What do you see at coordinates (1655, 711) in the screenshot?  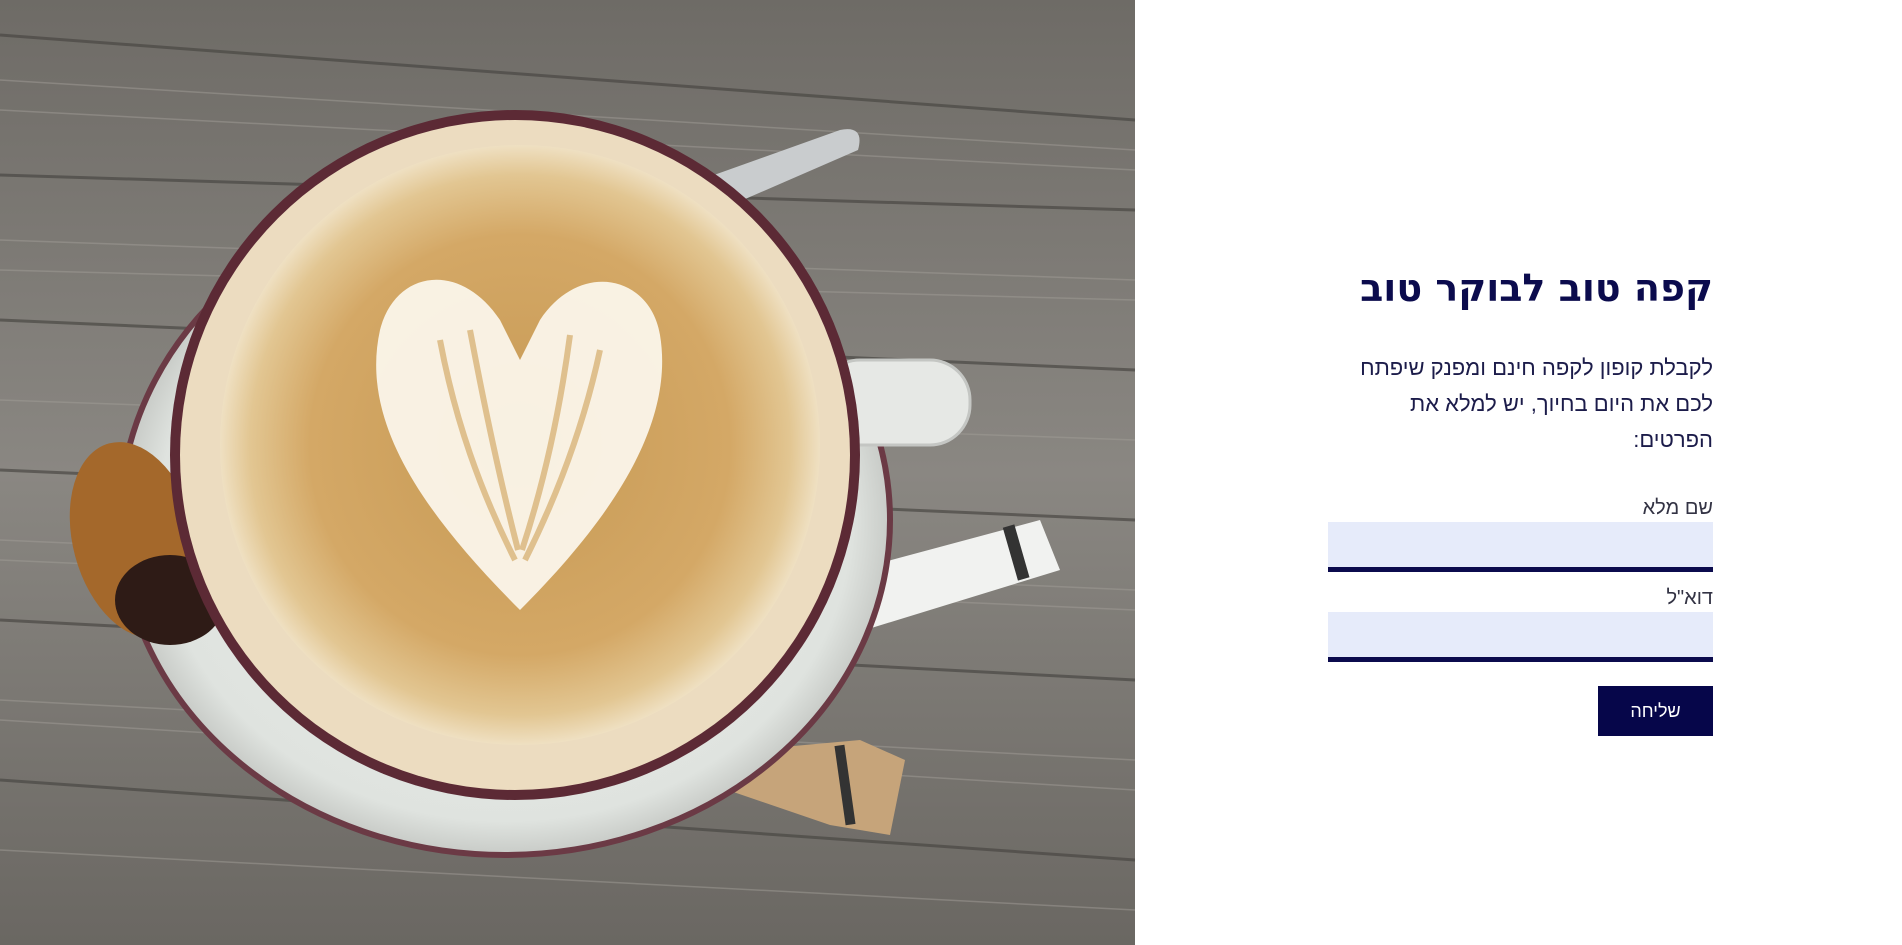 I see `submit-button: שליחה` at bounding box center [1655, 711].